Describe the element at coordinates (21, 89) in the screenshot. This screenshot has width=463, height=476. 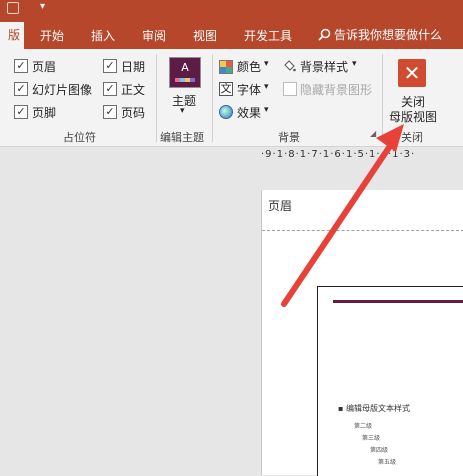
I see `slide-image-checkbox: ✓` at that location.